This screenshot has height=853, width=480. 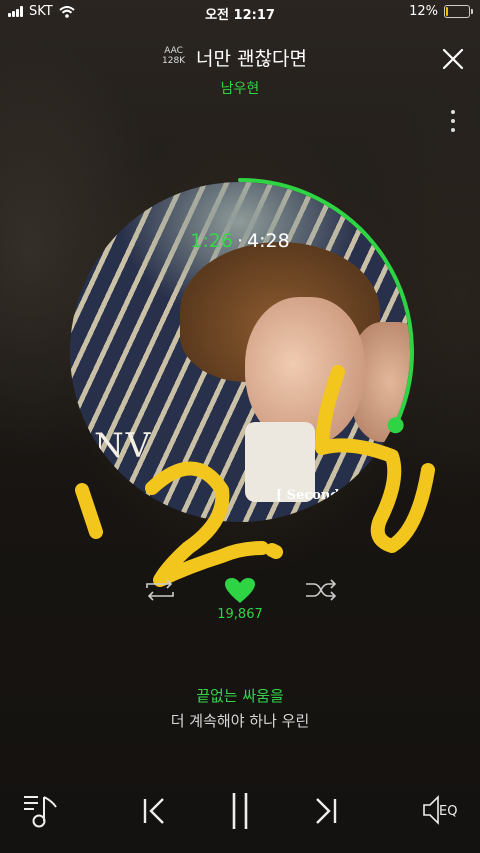 What do you see at coordinates (321, 590) in the screenshot?
I see `shuffle-icon` at bounding box center [321, 590].